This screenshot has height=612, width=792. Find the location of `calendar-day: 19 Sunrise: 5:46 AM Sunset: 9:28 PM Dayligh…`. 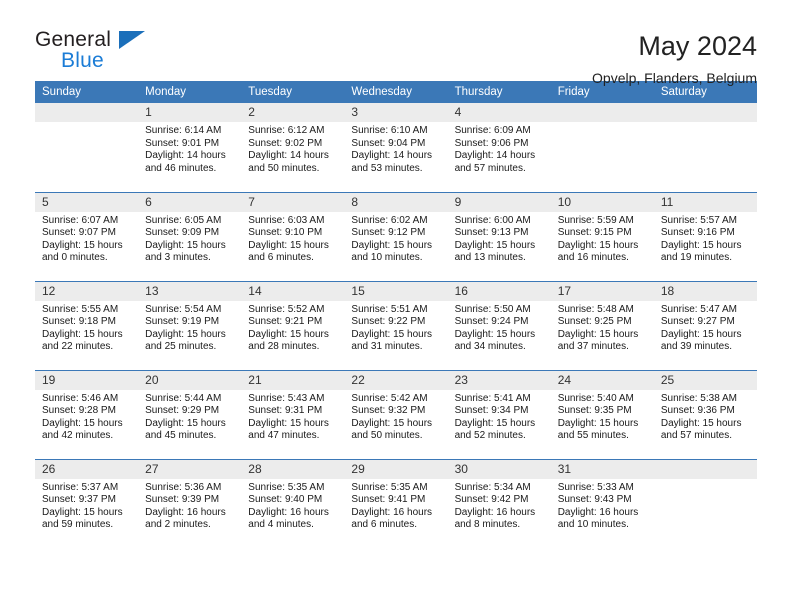

calendar-day: 19 Sunrise: 5:46 AM Sunset: 9:28 PM Dayligh… is located at coordinates (87, 414).